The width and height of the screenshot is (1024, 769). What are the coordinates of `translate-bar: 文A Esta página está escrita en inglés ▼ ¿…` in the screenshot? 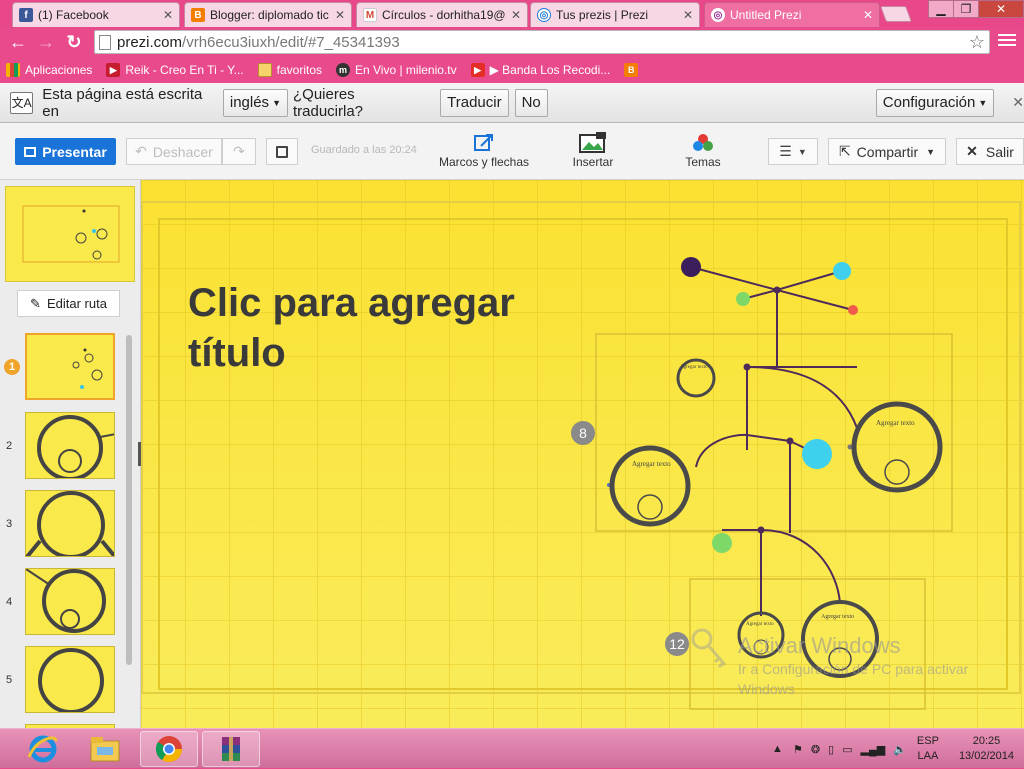 It's located at (512, 103).